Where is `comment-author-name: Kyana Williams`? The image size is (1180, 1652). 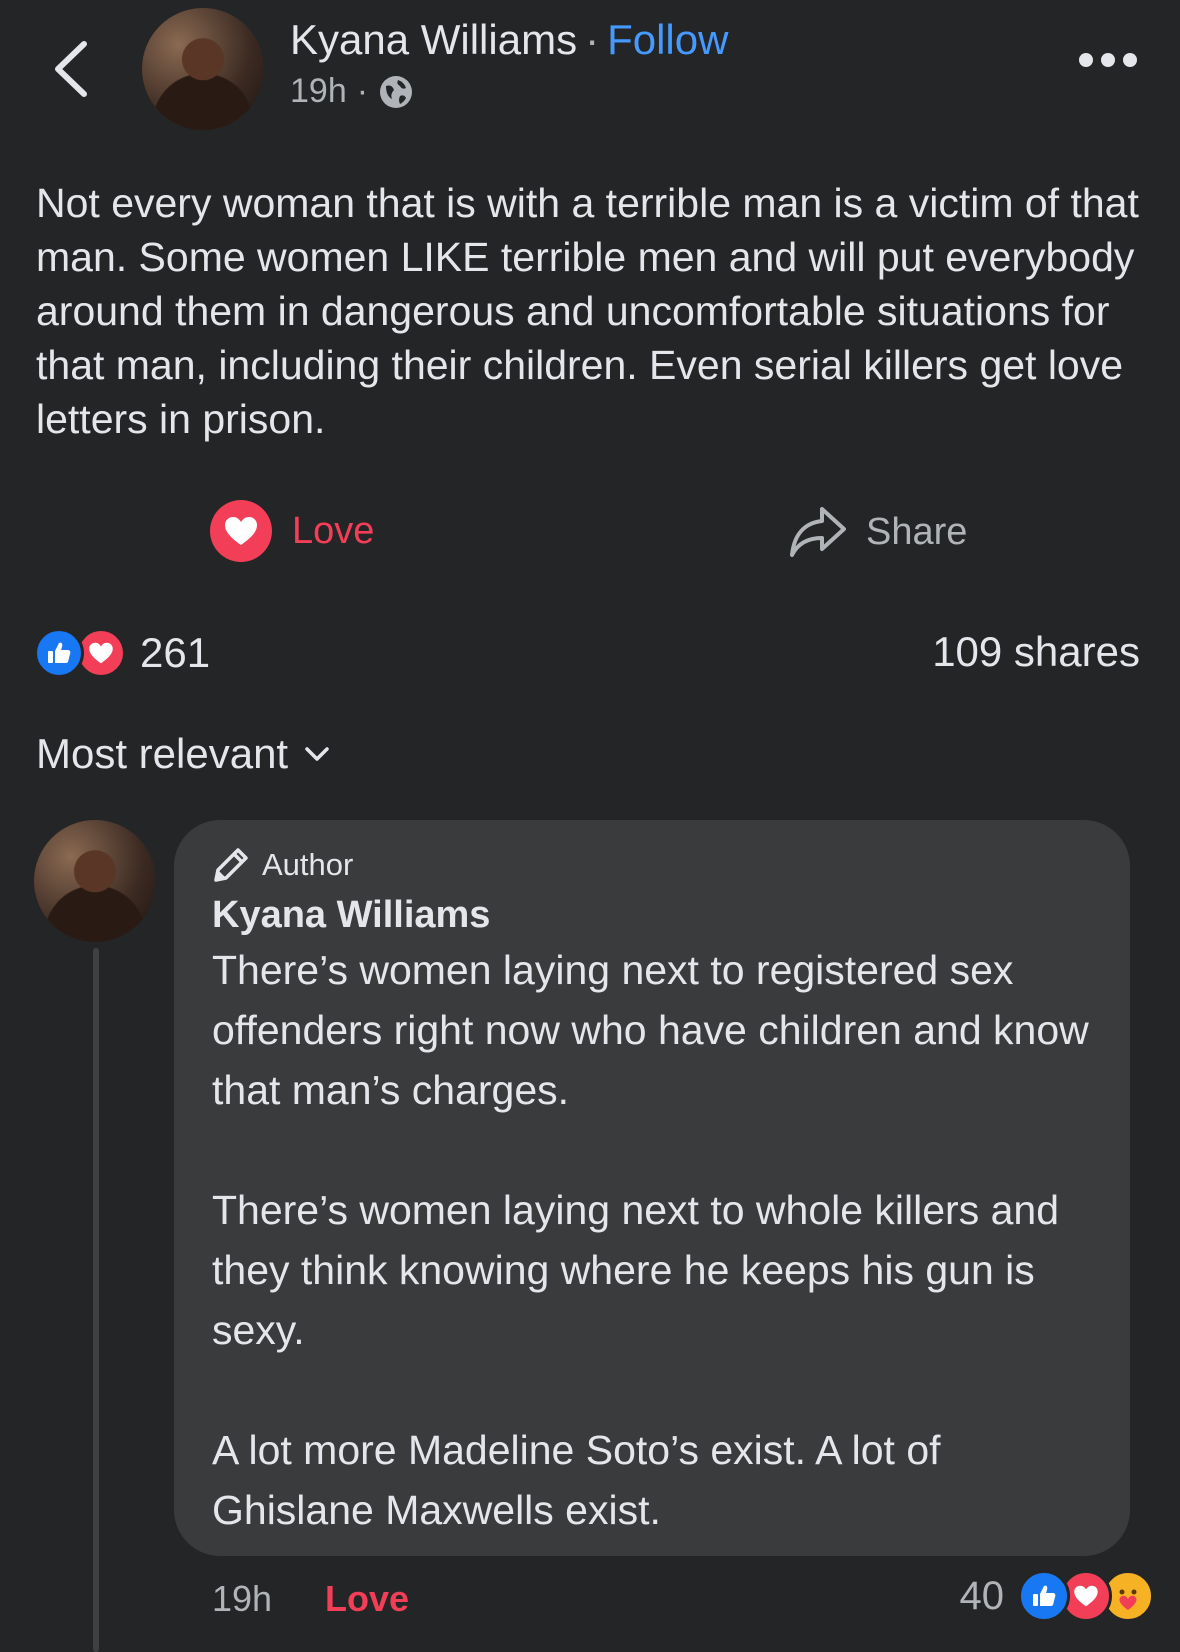 comment-author-name: Kyana Williams is located at coordinates (351, 915).